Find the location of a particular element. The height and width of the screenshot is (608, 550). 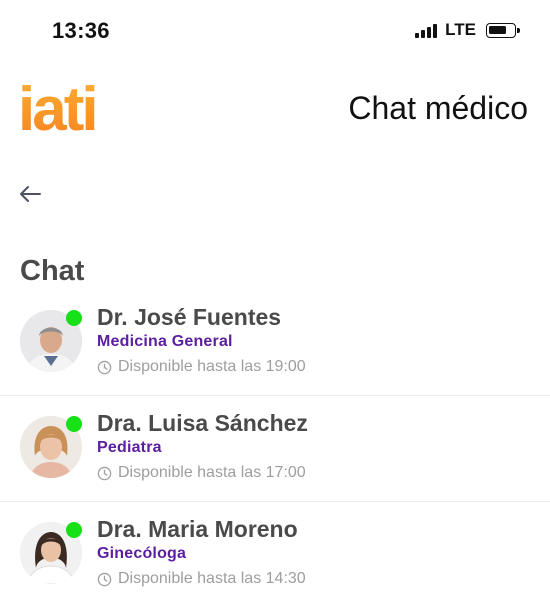

status-indicators: LTE is located at coordinates (467, 30).